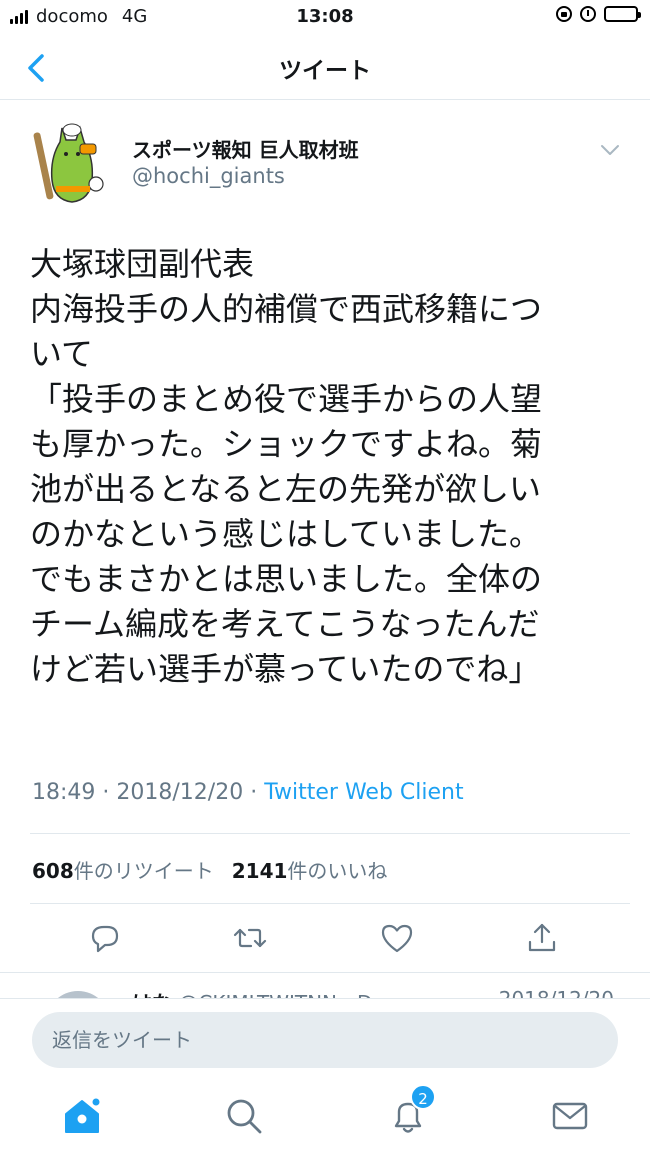 The width and height of the screenshot is (650, 1156). Describe the element at coordinates (564, 14) in the screenshot. I see `rotation-lock-icon` at that location.